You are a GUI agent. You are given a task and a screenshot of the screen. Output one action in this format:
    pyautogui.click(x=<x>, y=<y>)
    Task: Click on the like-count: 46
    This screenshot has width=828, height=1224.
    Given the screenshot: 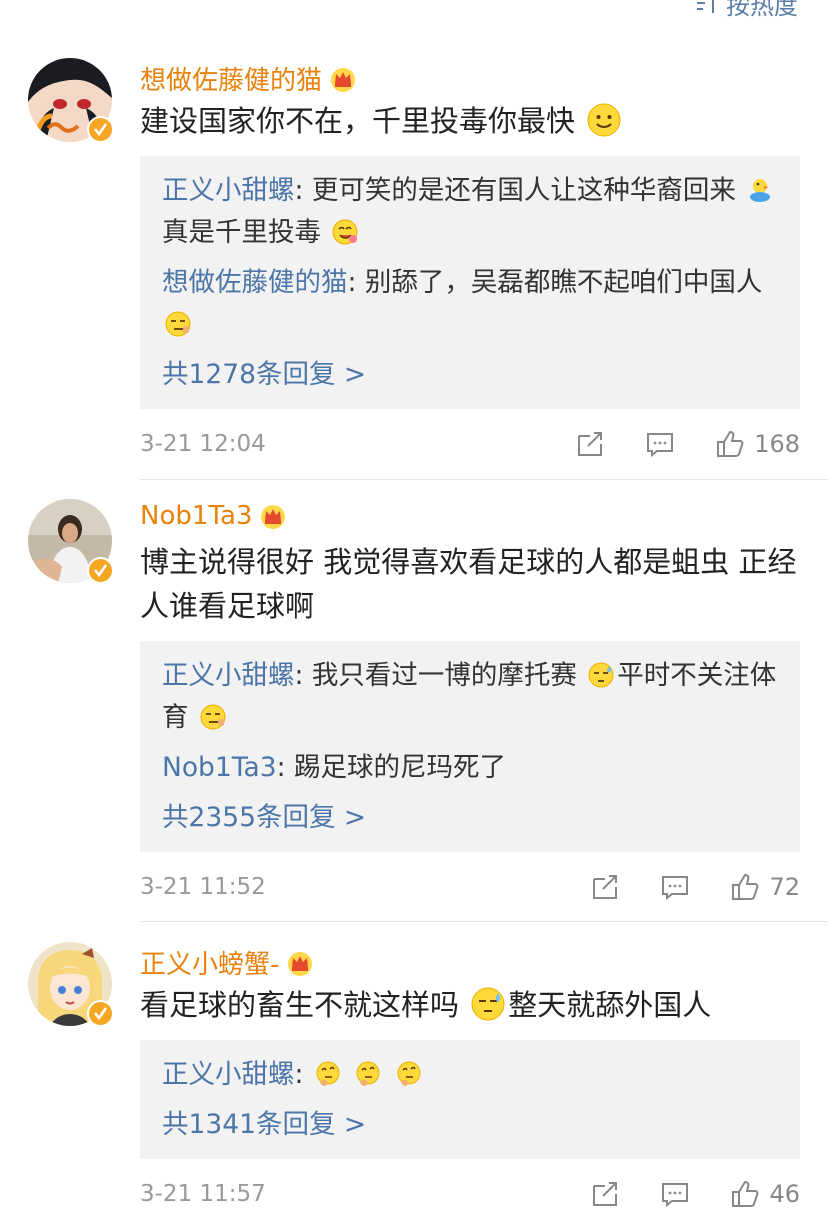 What is the action you would take?
    pyautogui.click(x=784, y=1194)
    